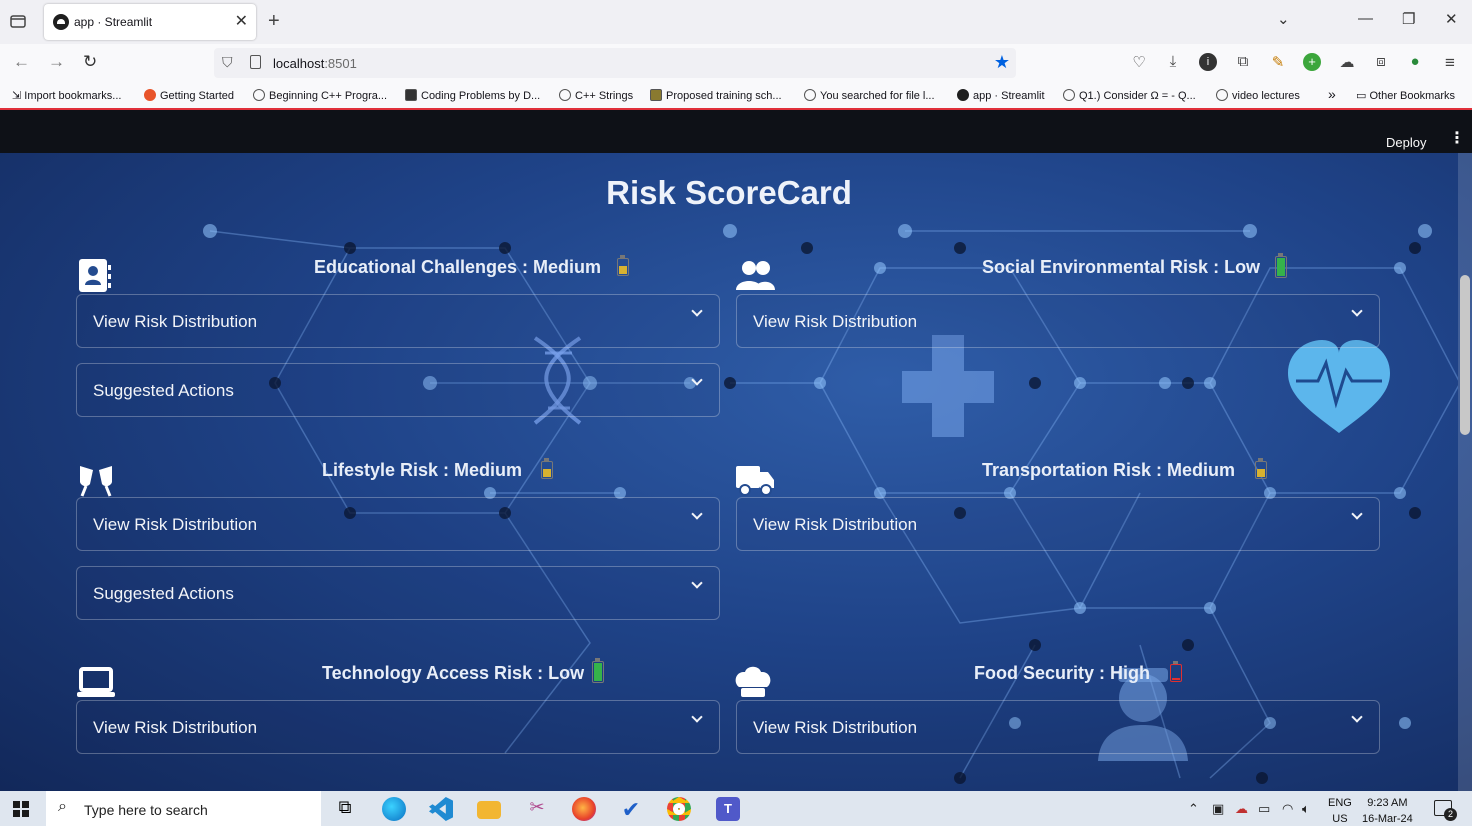 Image resolution: width=1472 pixels, height=826 pixels. I want to click on extensions-puzzle-icon: ⧉, so click(1243, 62).